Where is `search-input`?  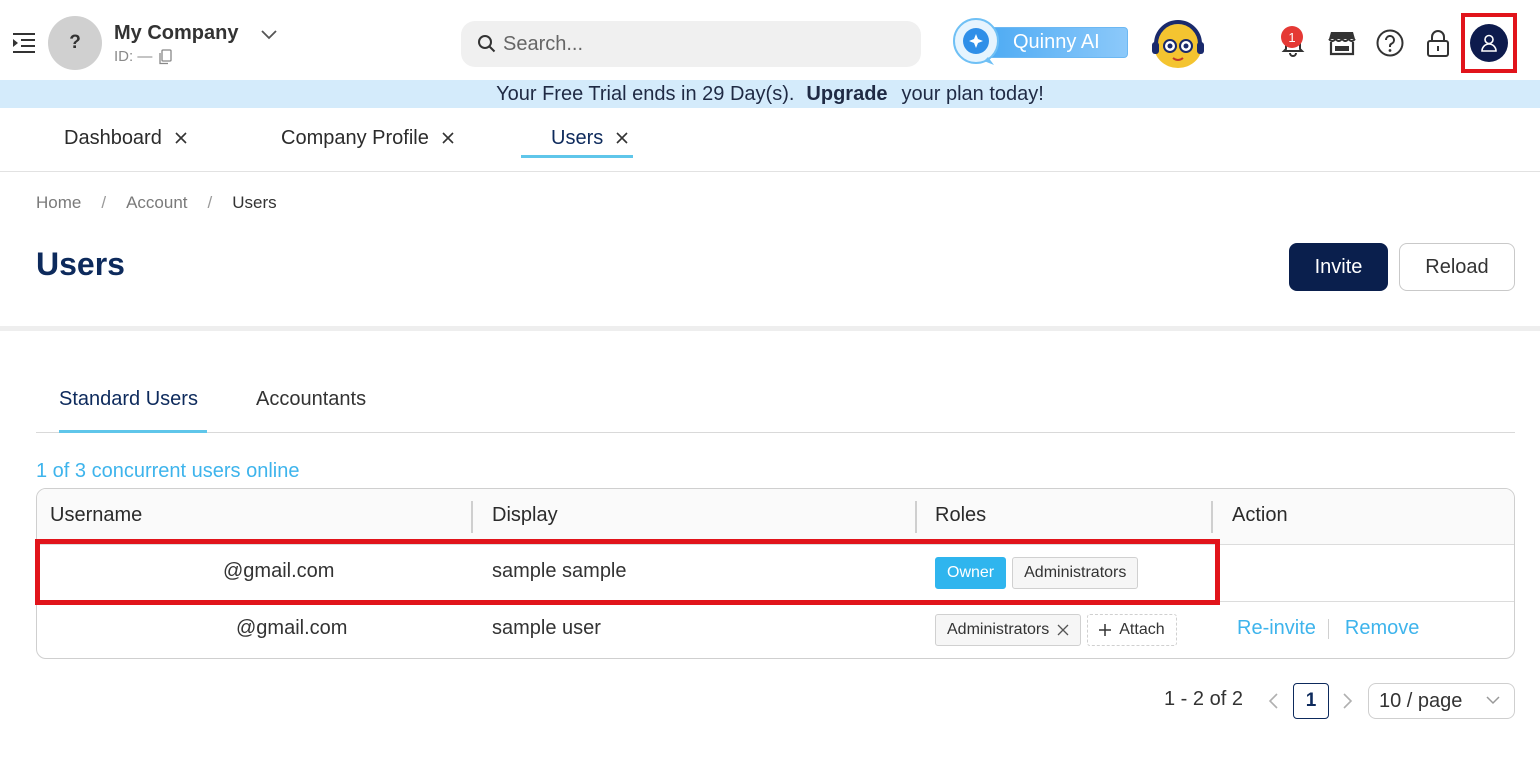 search-input is located at coordinates (693, 44).